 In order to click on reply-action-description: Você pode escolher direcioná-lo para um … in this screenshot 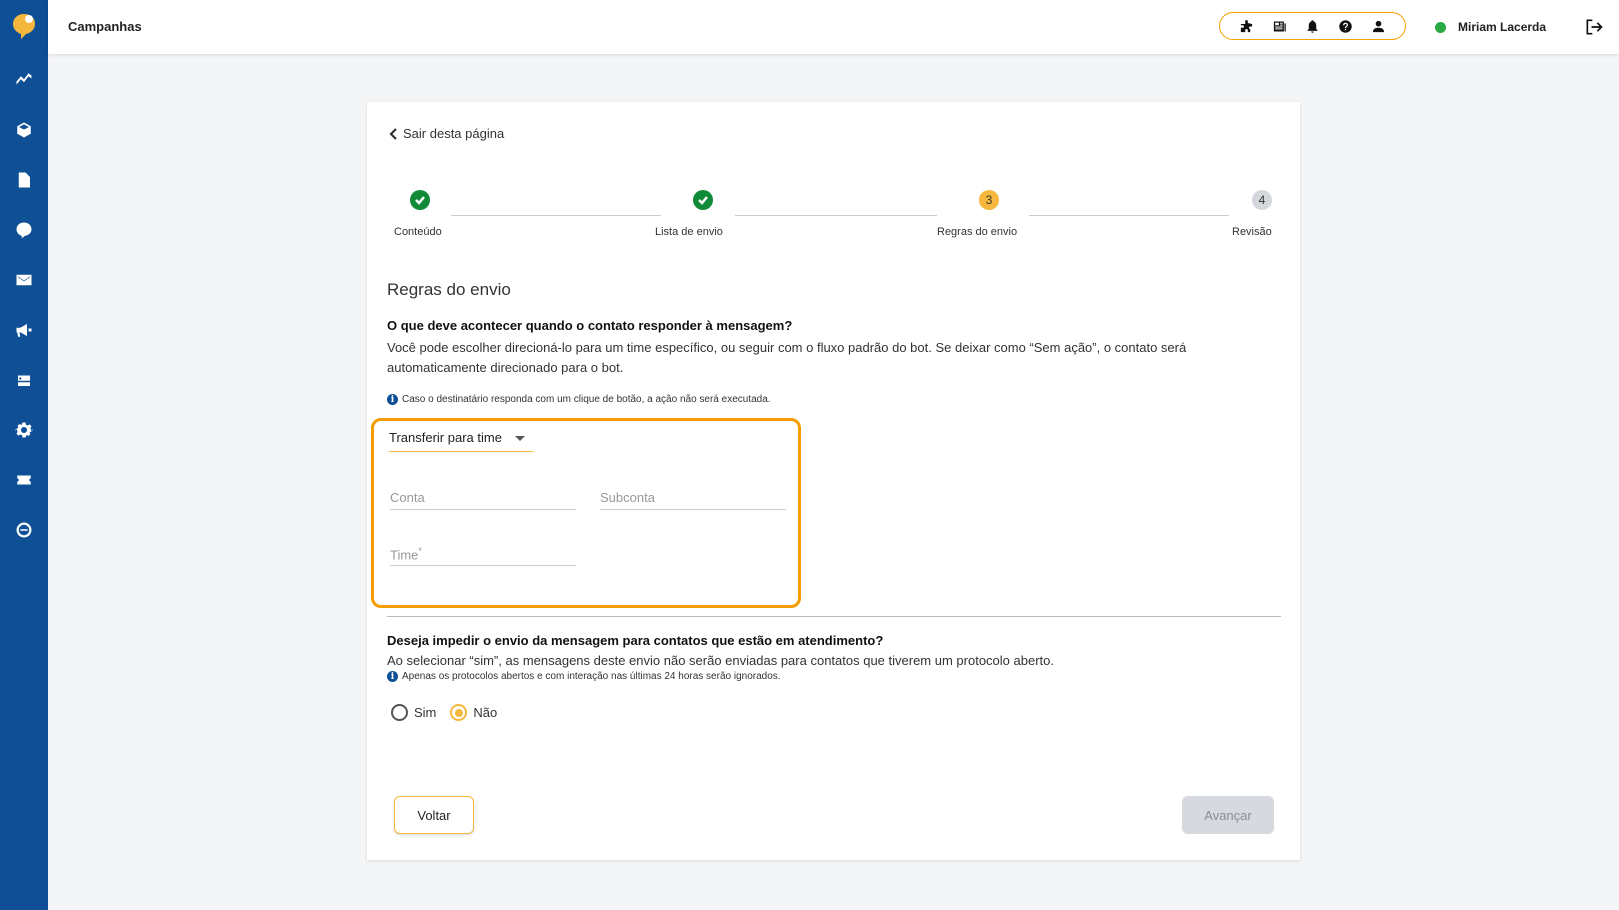, I will do `click(787, 357)`.